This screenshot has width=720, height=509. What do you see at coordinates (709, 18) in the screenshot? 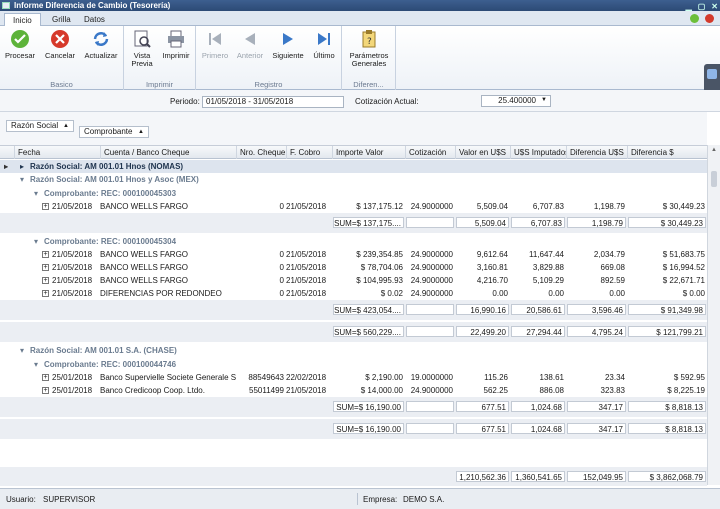
I see `exit-icon` at bounding box center [709, 18].